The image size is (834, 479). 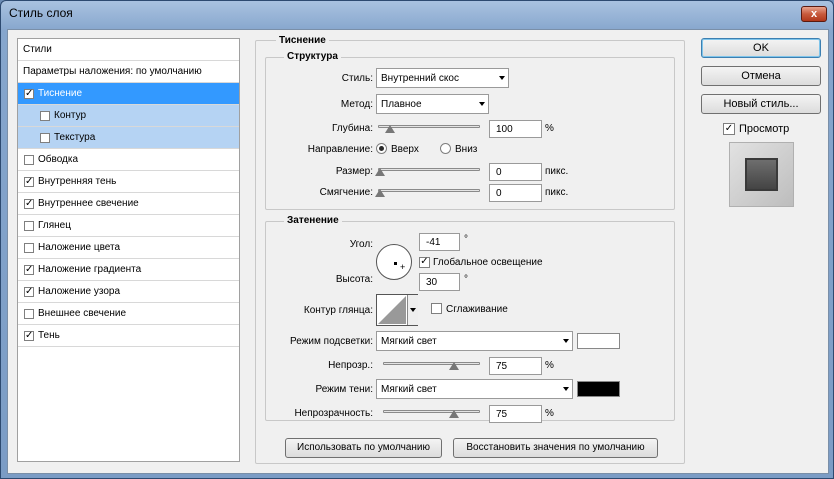 What do you see at coordinates (405, 149) in the screenshot?
I see `direction-up-label: Вверх` at bounding box center [405, 149].